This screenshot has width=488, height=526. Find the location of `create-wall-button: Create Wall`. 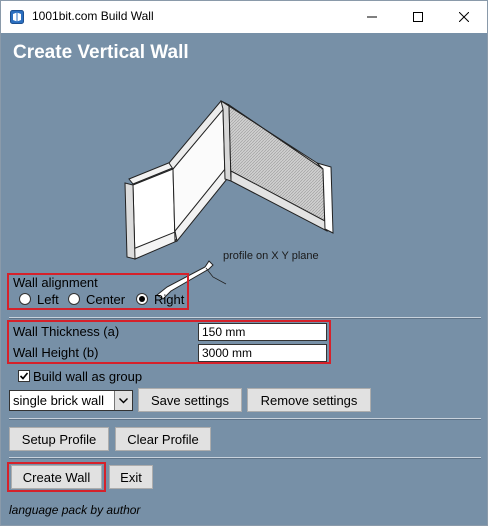

create-wall-button: Create Wall is located at coordinates (56, 477).